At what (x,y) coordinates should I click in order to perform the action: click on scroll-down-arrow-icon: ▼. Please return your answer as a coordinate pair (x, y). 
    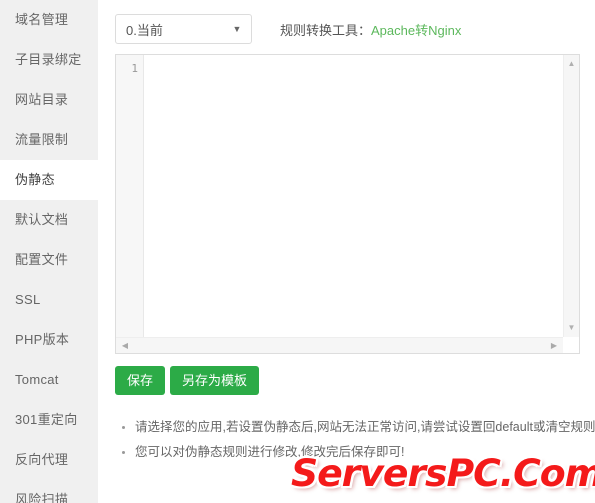
    Looking at the image, I should click on (571, 328).